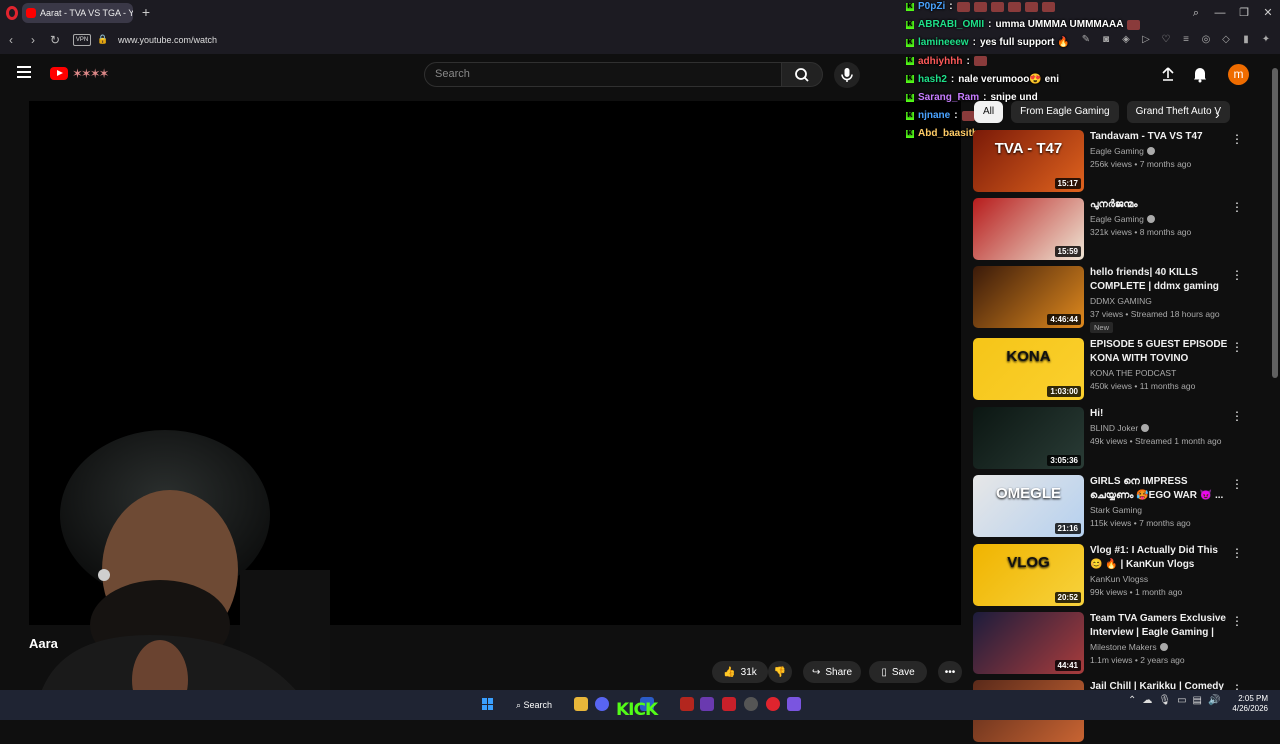 The width and height of the screenshot is (1280, 744). I want to click on windows-start-icon, so click(488, 704).